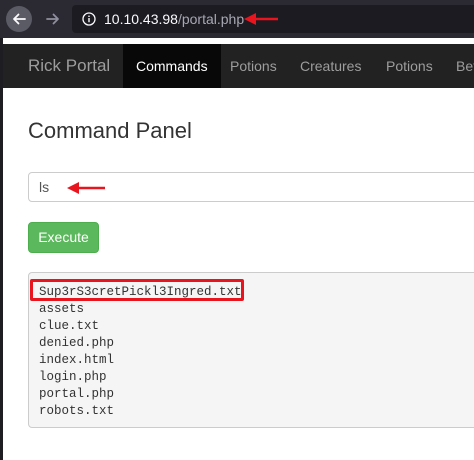 This screenshot has height=460, width=474. What do you see at coordinates (409, 66) in the screenshot?
I see `nav-item-potions-2: Potions` at bounding box center [409, 66].